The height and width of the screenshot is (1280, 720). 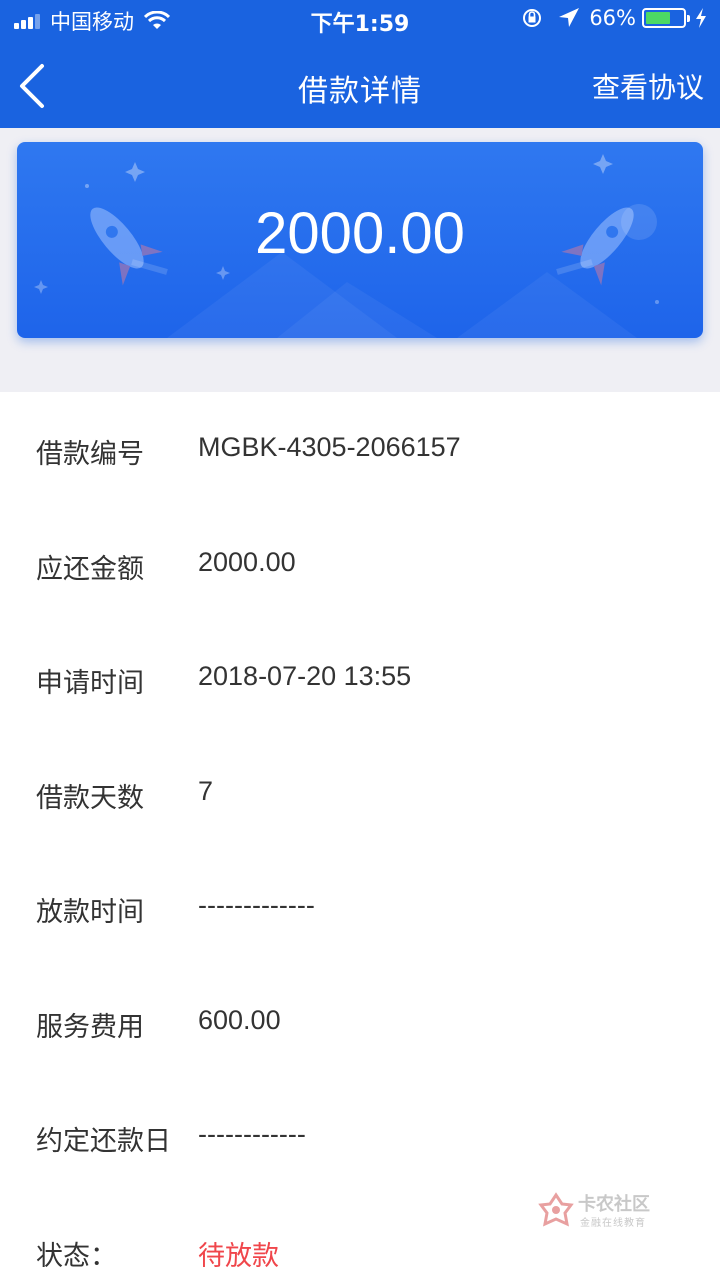 I want to click on battery-percentage: 66%, so click(x=612, y=18).